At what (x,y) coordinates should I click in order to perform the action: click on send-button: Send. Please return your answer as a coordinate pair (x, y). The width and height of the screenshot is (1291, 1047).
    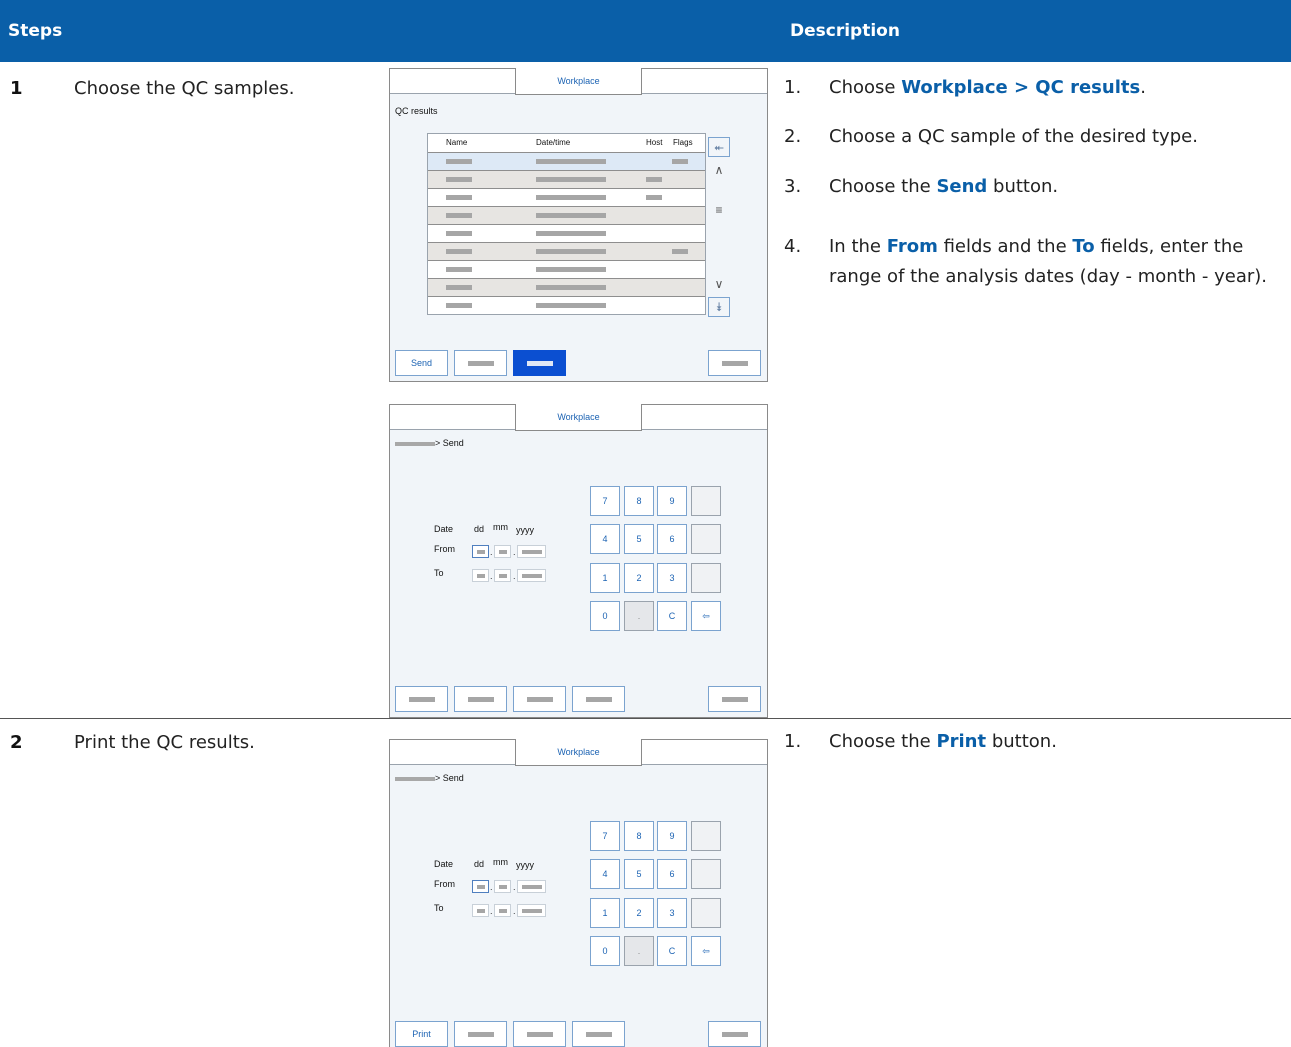
    Looking at the image, I should click on (421, 363).